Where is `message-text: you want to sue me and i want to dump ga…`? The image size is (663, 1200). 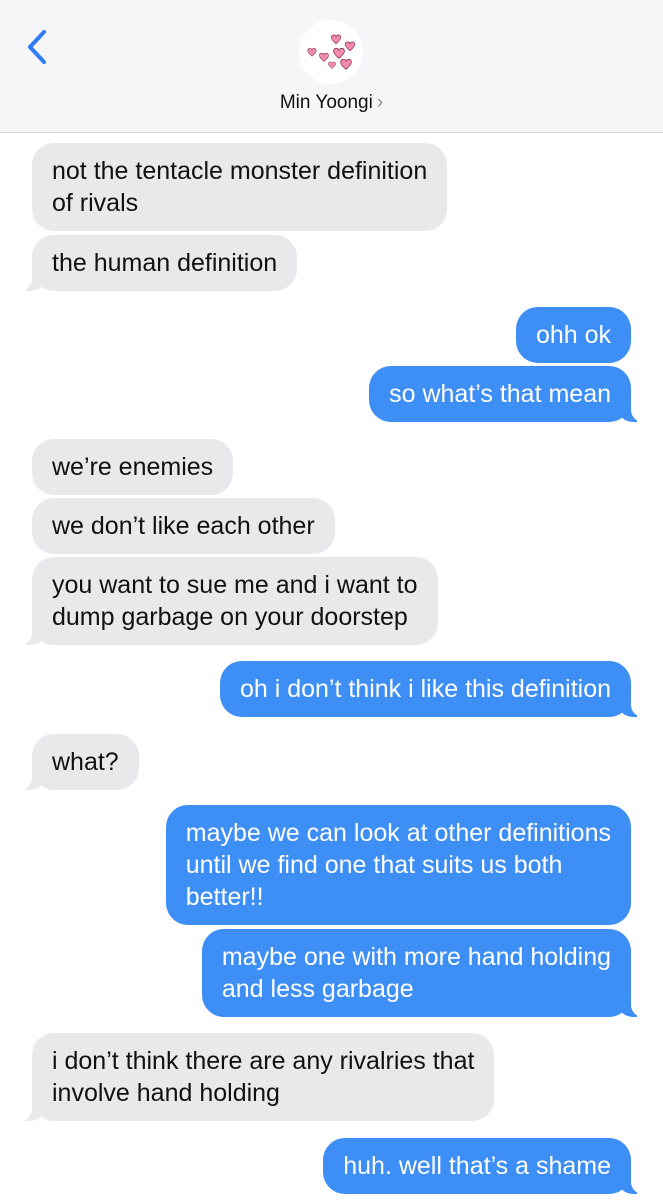
message-text: you want to sue me and i want to dump ga… is located at coordinates (235, 601).